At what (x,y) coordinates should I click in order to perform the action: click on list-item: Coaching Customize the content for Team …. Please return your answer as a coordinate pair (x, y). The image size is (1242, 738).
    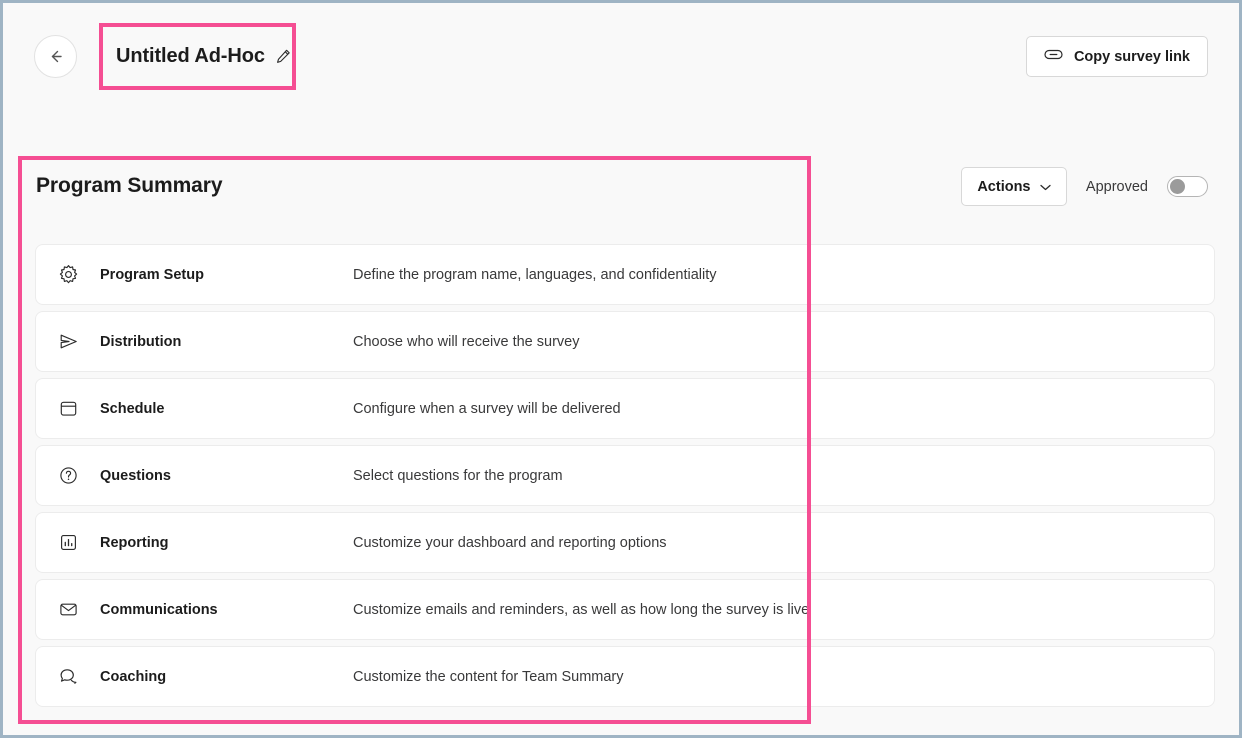
    Looking at the image, I should click on (625, 676).